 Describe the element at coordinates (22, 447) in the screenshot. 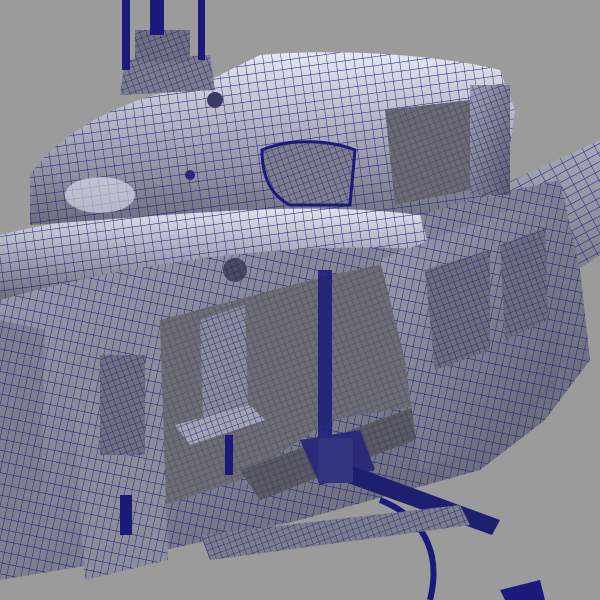

I see `nose-section` at that location.